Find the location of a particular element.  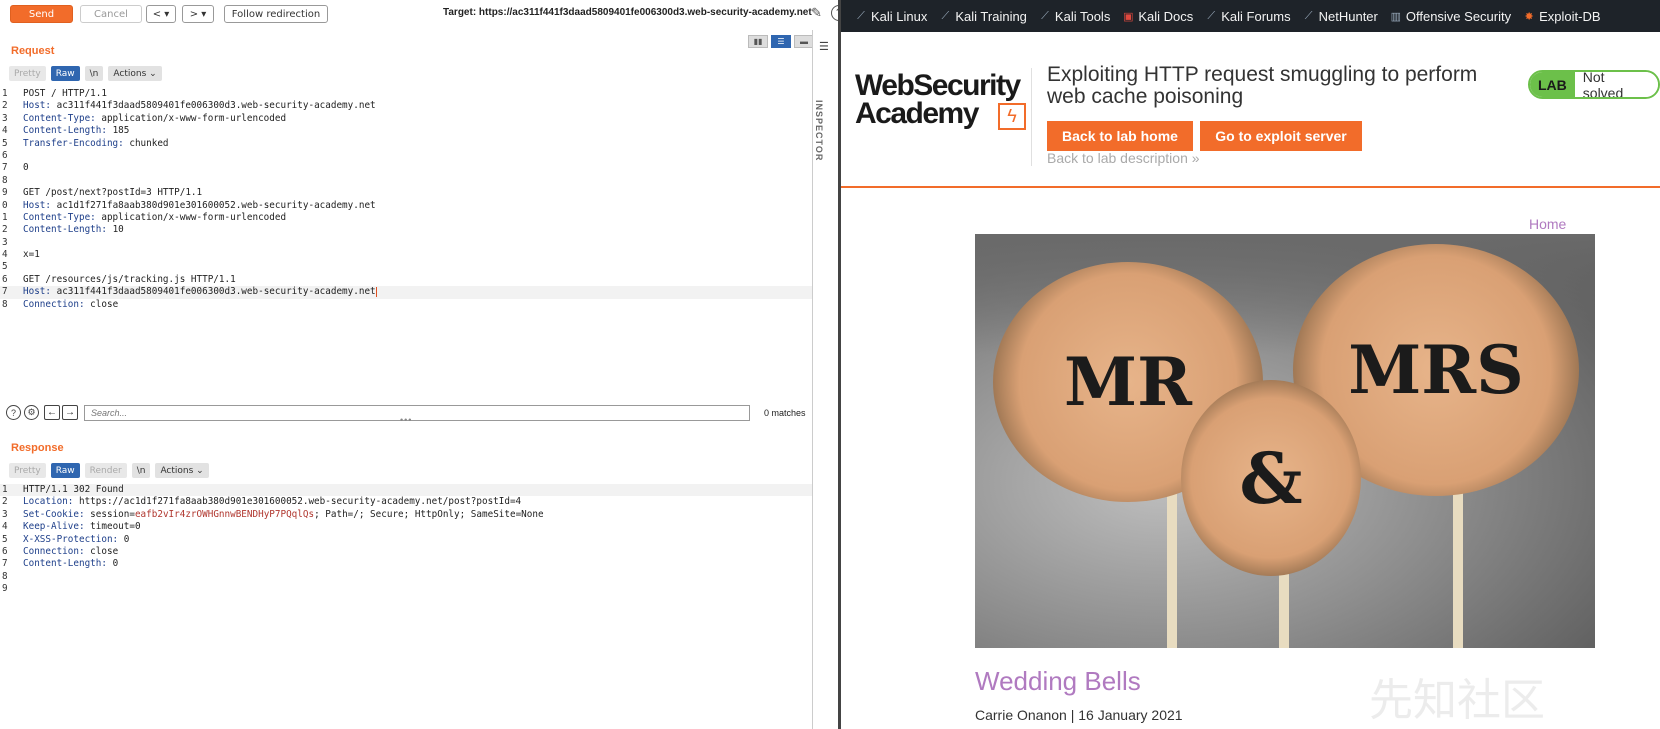

search-input is located at coordinates (417, 413).